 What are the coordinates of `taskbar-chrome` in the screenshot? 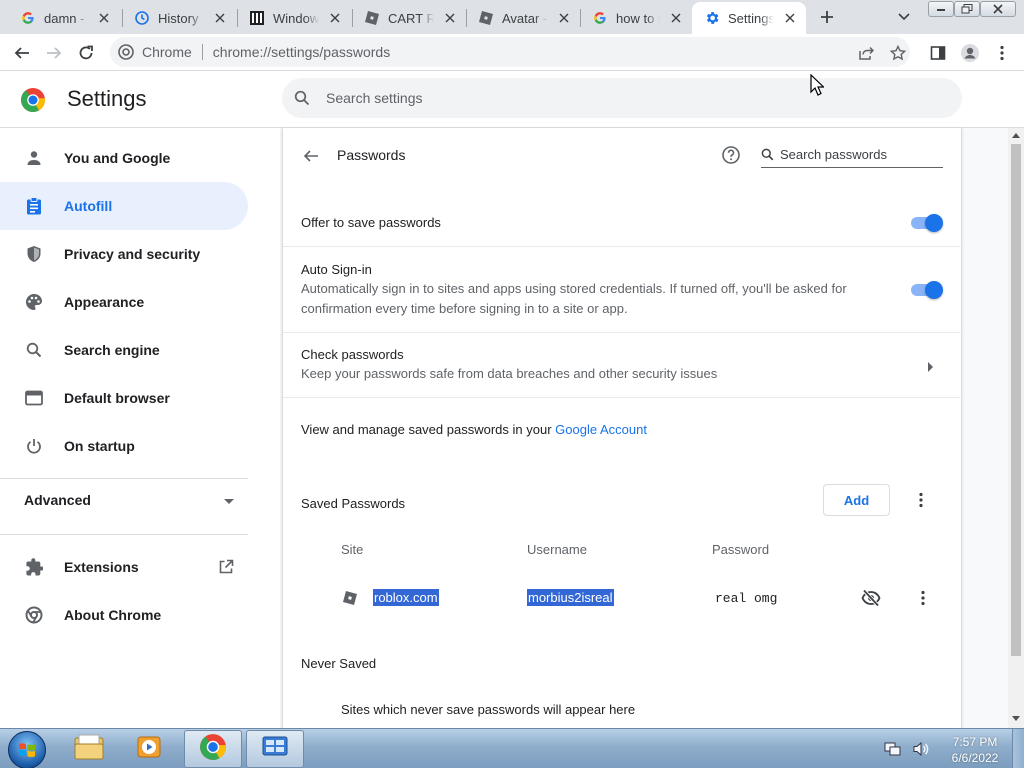 It's located at (213, 749).